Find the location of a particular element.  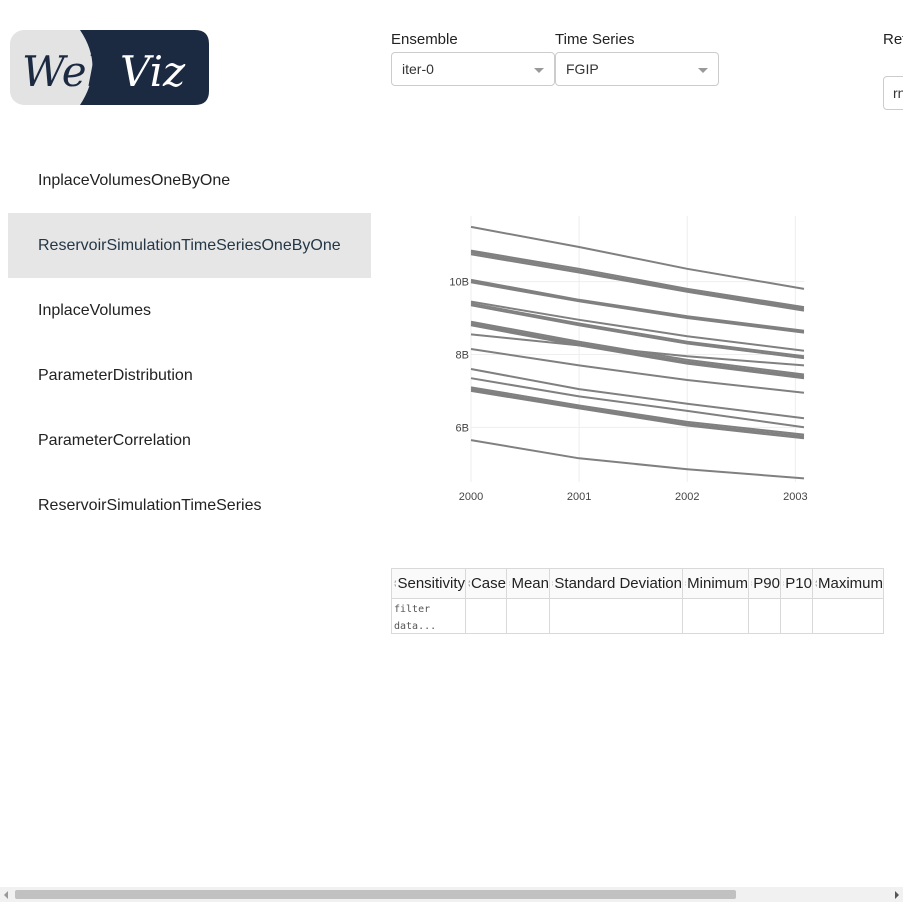

x-tick-label: 2001 is located at coordinates (579, 497).